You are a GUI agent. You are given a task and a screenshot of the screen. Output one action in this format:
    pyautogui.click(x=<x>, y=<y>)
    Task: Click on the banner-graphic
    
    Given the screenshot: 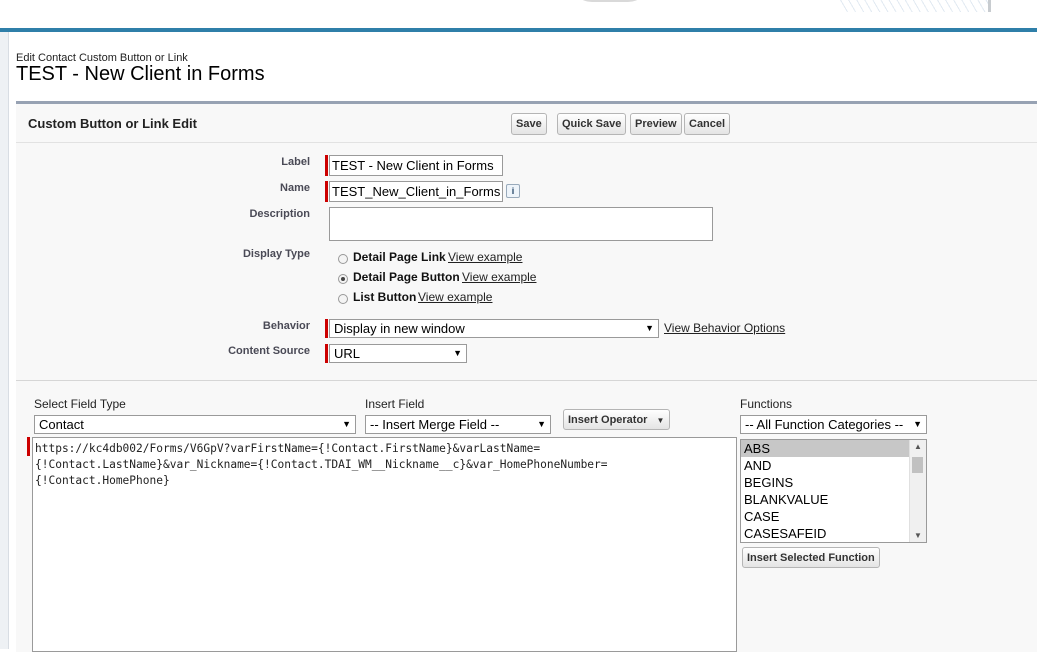 What is the action you would take?
    pyautogui.click(x=518, y=14)
    